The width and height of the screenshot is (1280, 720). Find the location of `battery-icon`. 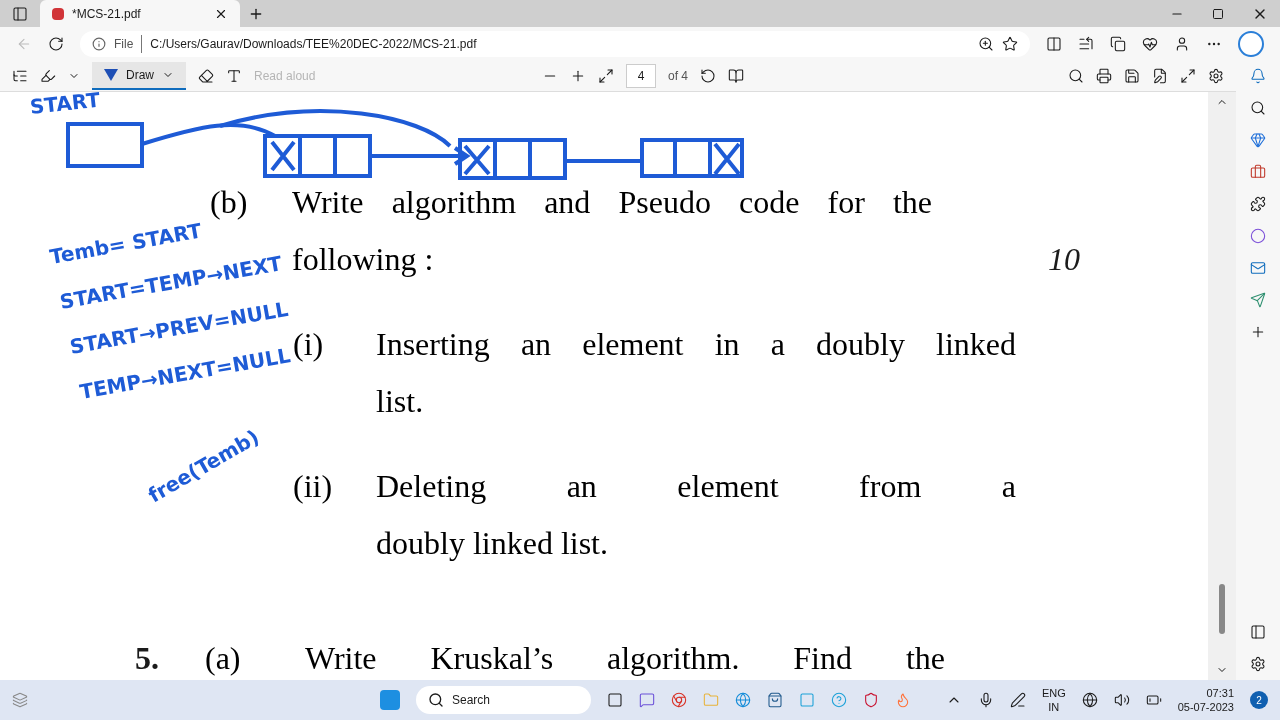

battery-icon is located at coordinates (1153, 700).